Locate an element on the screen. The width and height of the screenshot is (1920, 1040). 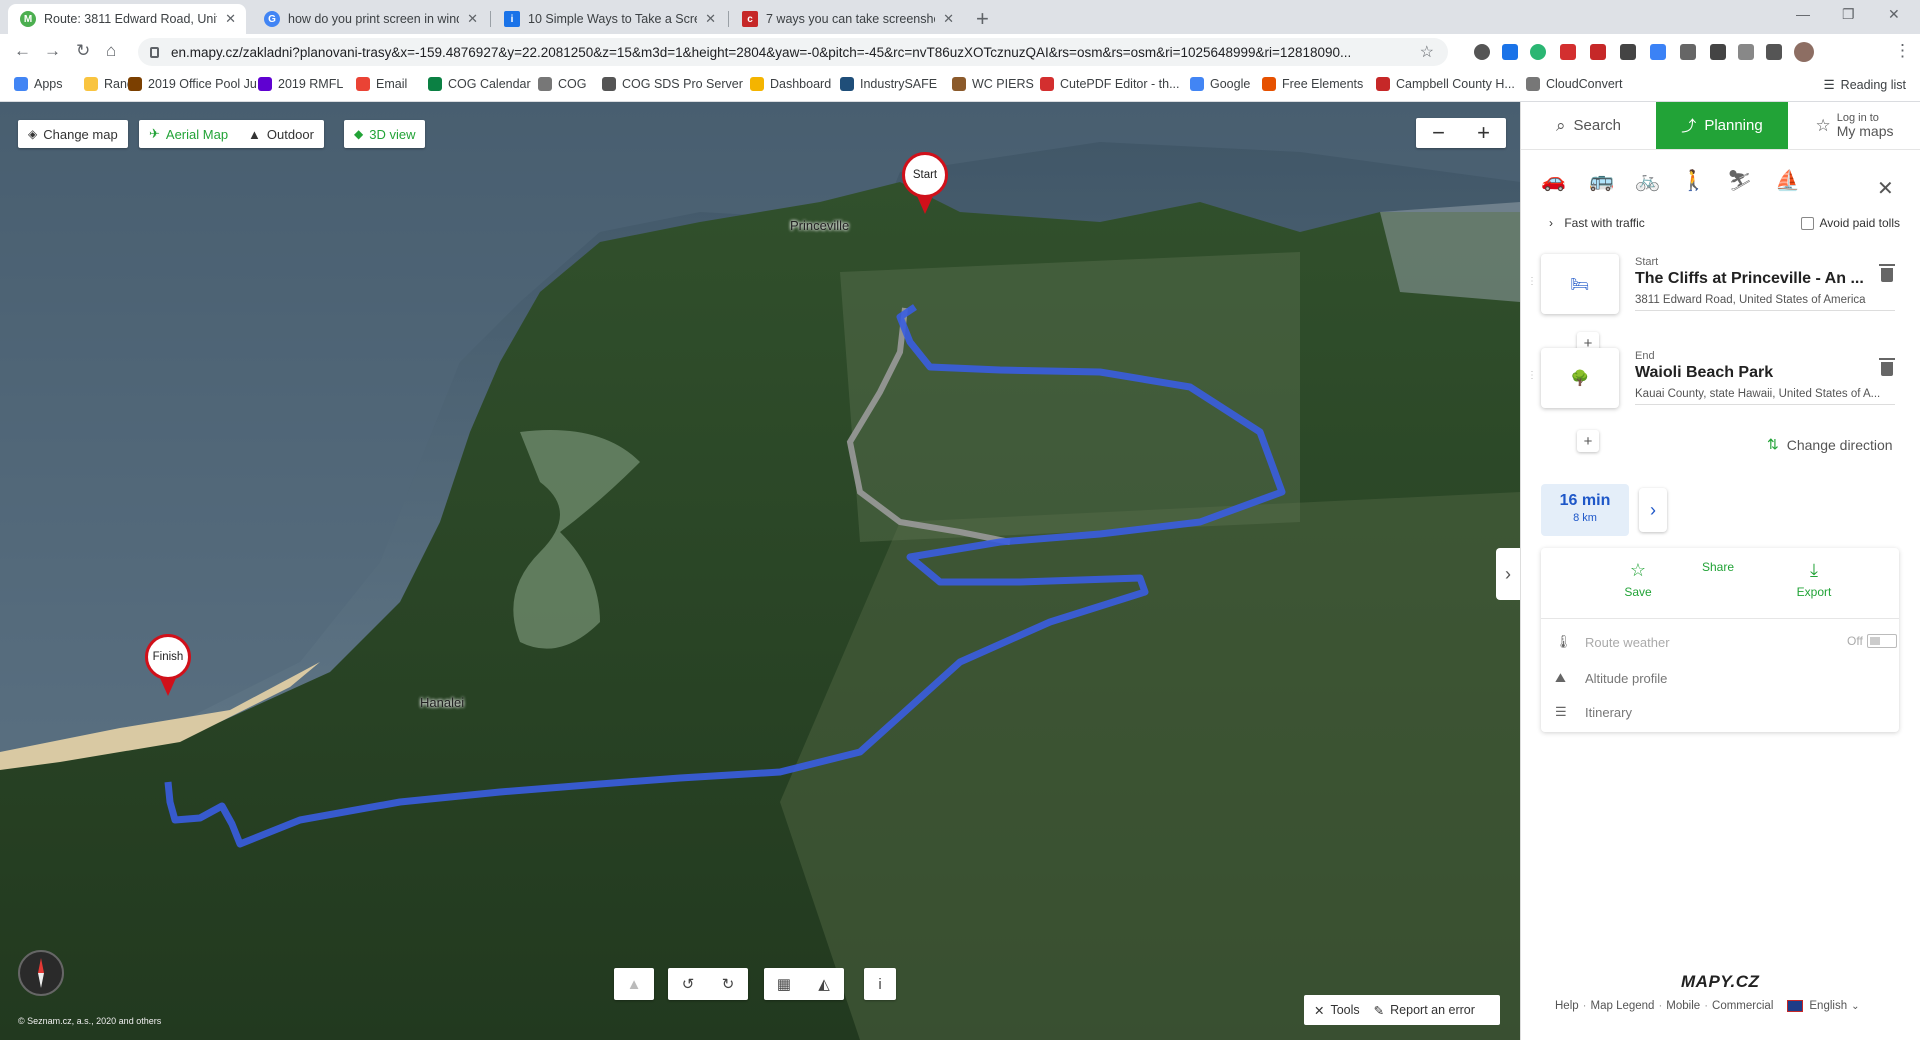
bookmark-item: Google is located at coordinates (1220, 84).